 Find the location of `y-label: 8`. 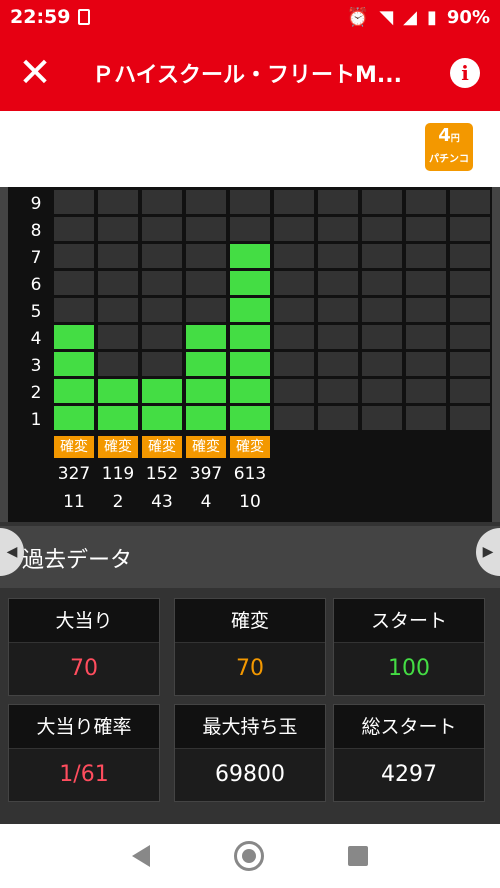

y-label: 8 is located at coordinates (36, 231).